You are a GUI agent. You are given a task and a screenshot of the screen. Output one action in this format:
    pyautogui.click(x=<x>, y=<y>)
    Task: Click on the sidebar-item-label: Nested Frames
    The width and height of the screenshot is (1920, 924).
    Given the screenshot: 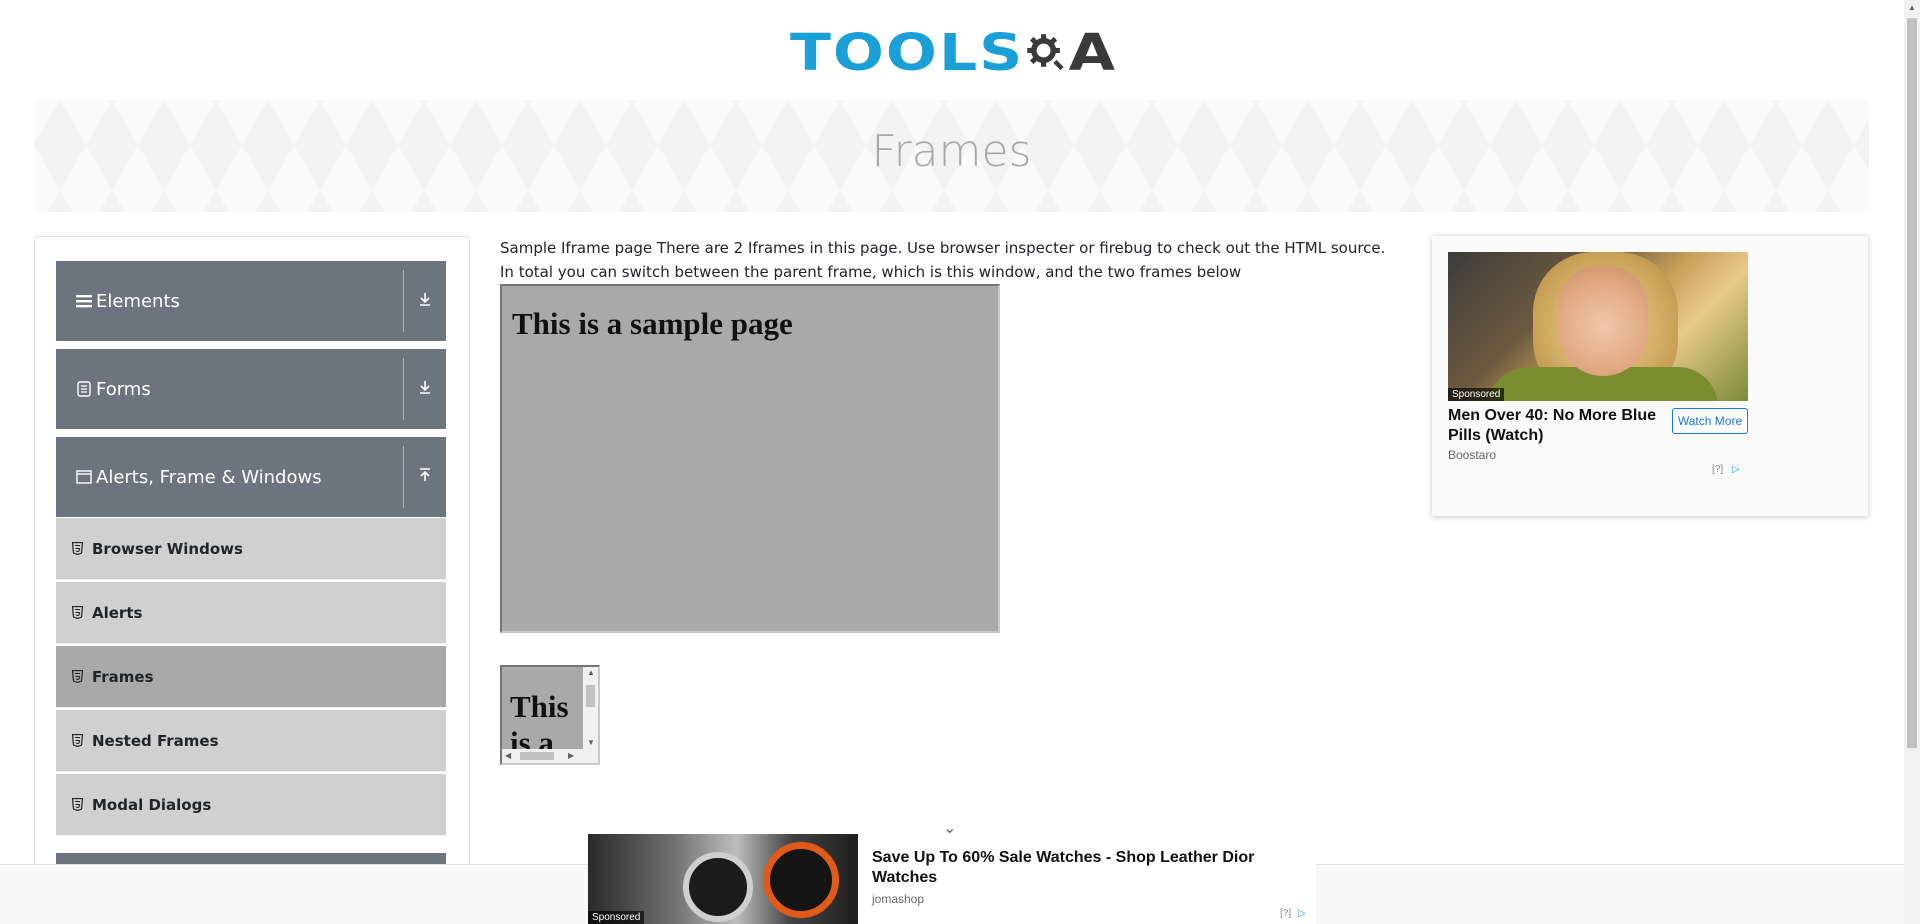 What is the action you would take?
    pyautogui.click(x=155, y=740)
    